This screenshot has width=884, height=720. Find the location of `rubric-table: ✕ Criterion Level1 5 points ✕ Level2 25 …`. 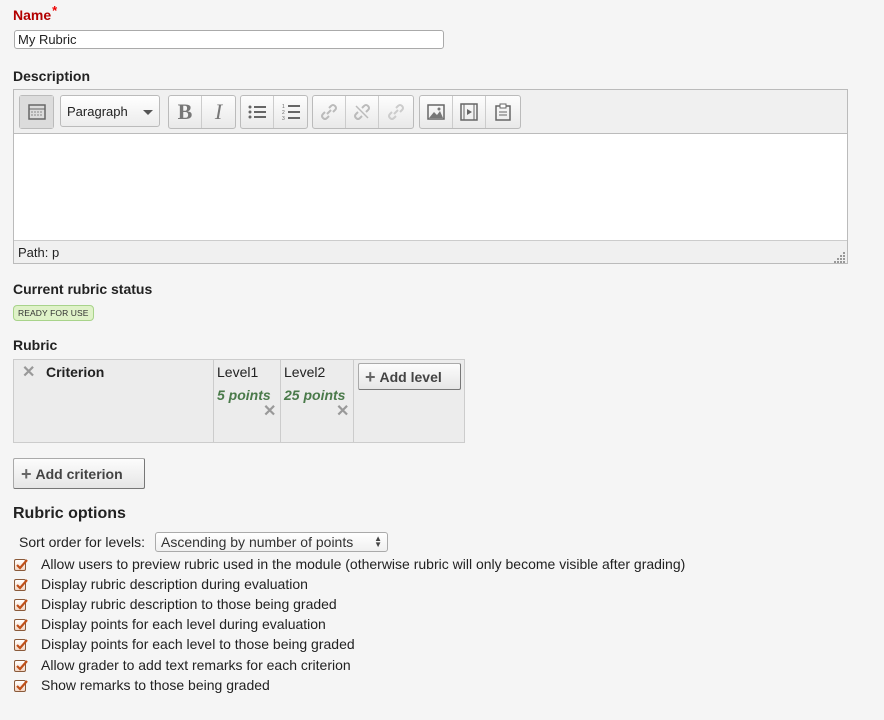

rubric-table: ✕ Criterion Level1 5 points ✕ Level2 25 … is located at coordinates (239, 401).